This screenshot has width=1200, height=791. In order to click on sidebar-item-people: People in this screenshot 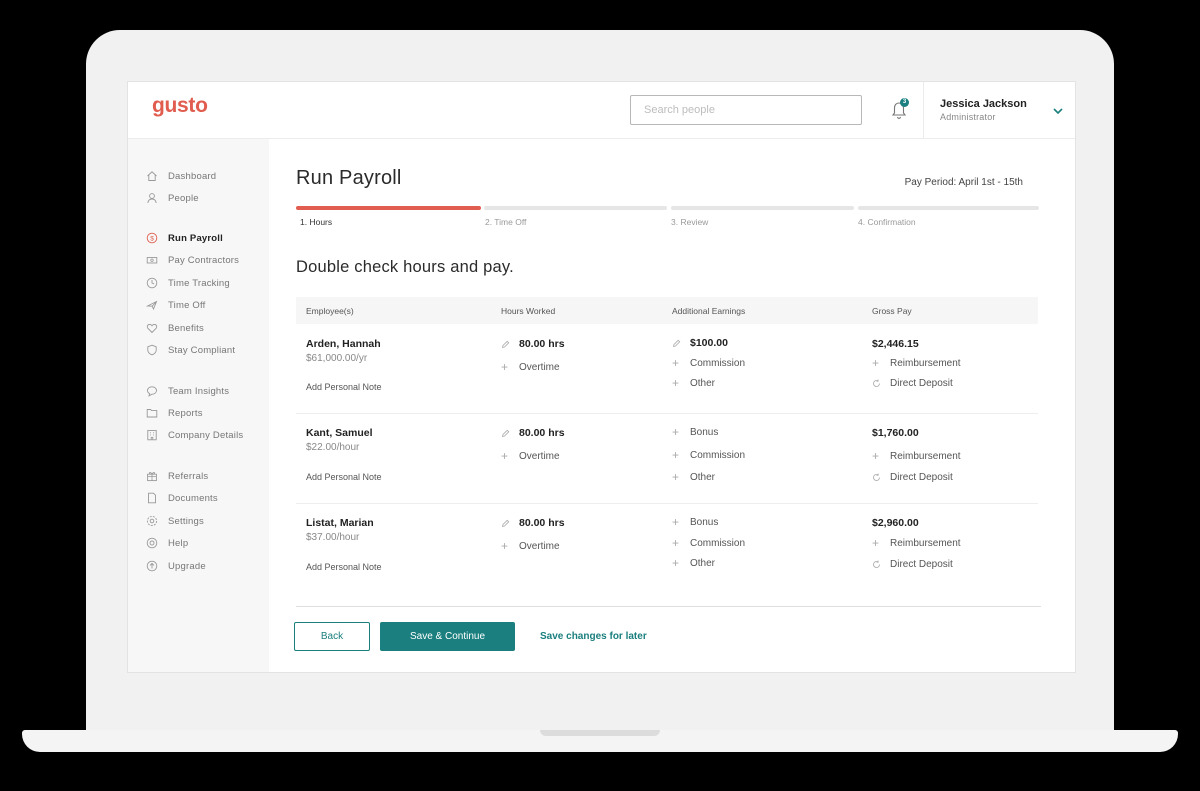, I will do `click(172, 198)`.